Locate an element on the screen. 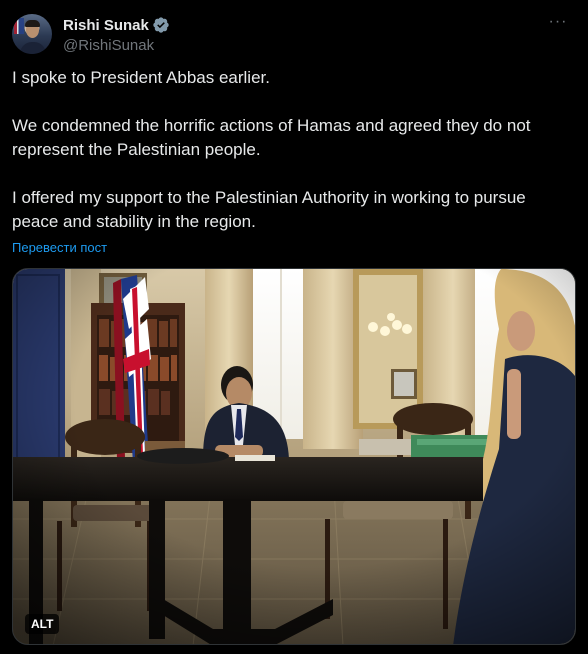 This screenshot has width=588, height=654. avatar-hair-detail is located at coordinates (32, 23).